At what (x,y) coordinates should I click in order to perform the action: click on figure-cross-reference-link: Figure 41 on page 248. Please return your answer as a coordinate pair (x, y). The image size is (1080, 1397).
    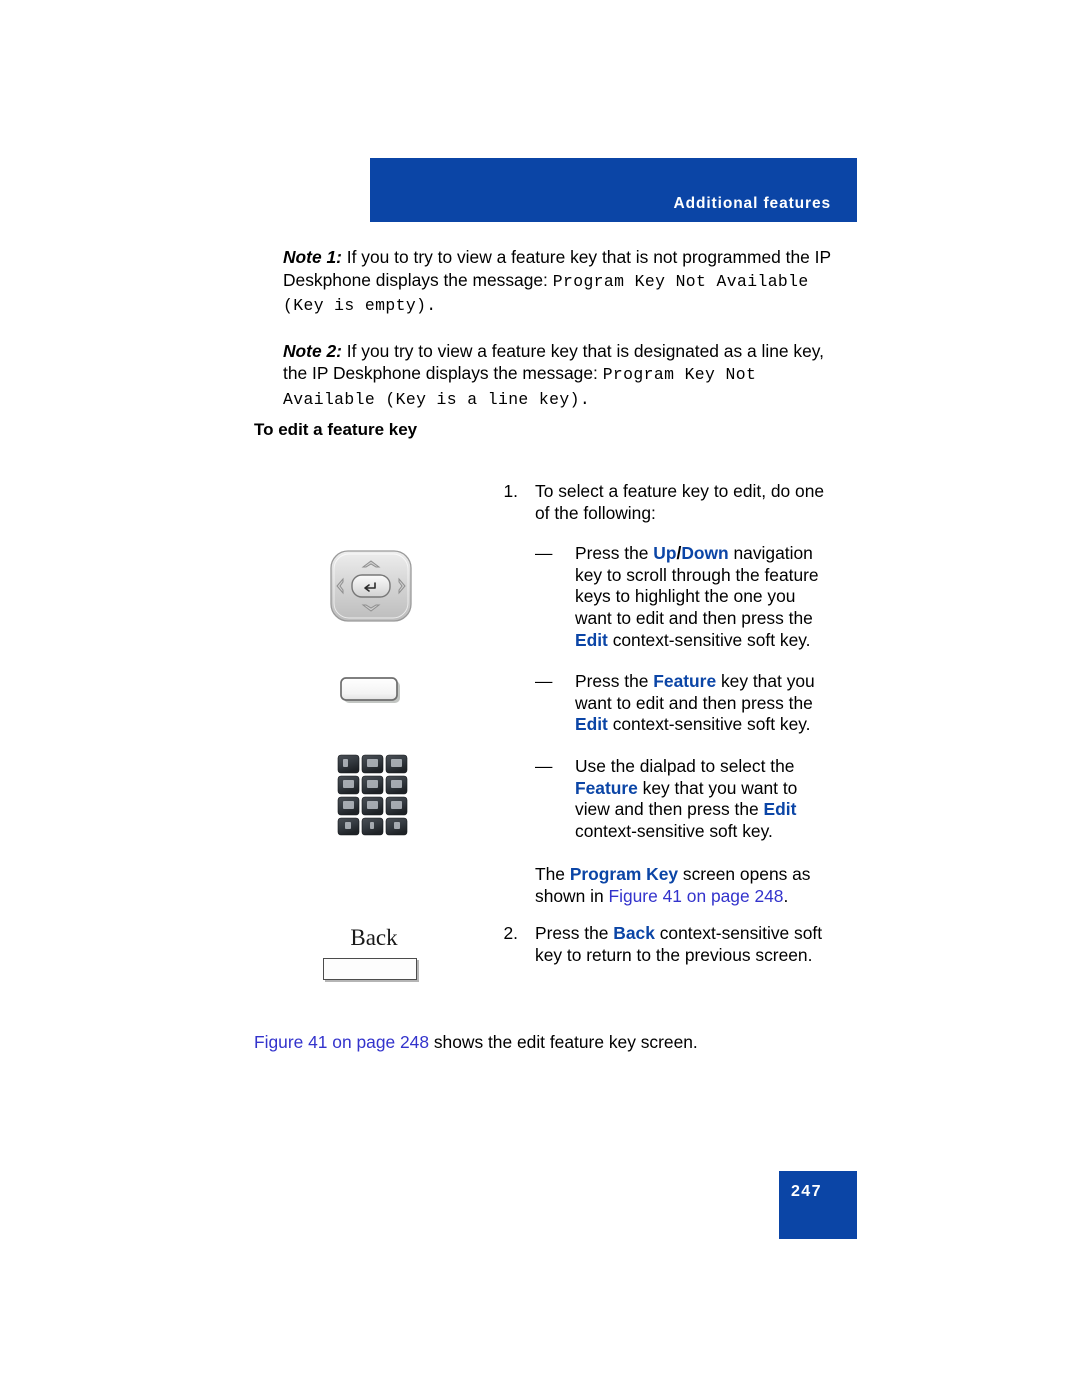
    Looking at the image, I should click on (695, 896).